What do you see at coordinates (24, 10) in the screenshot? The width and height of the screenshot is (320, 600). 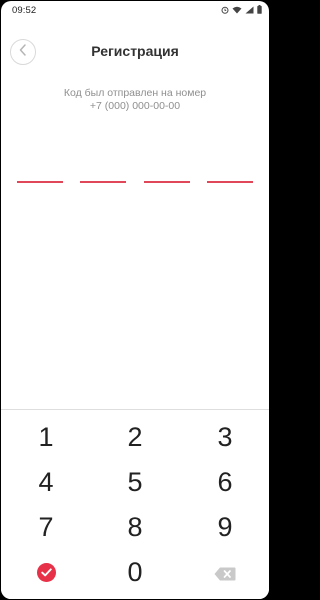 I see `status-time: 09:52` at bounding box center [24, 10].